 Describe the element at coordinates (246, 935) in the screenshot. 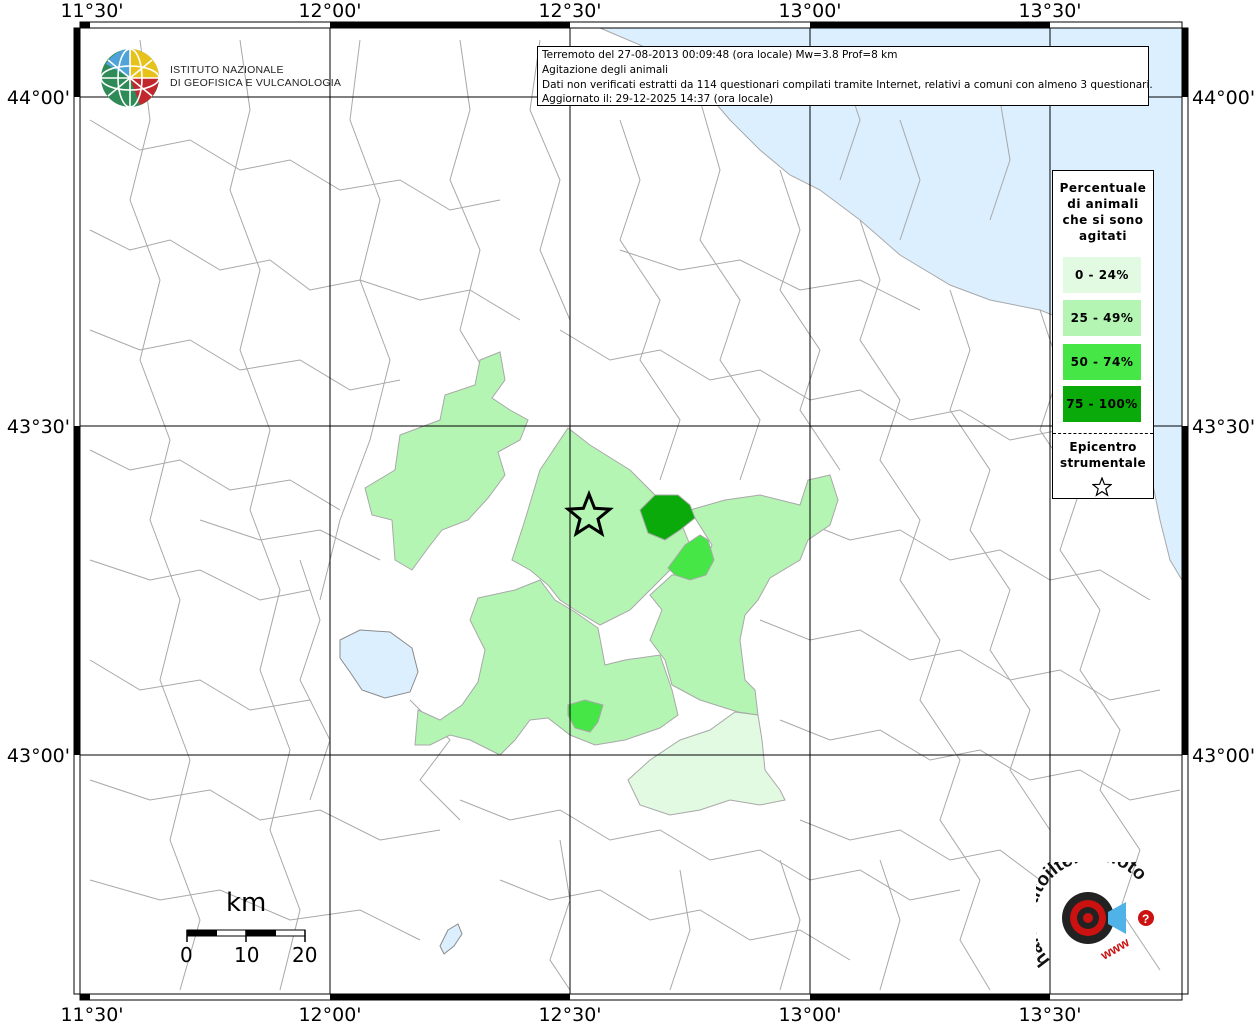

I see `scale-bar-graphic` at that location.